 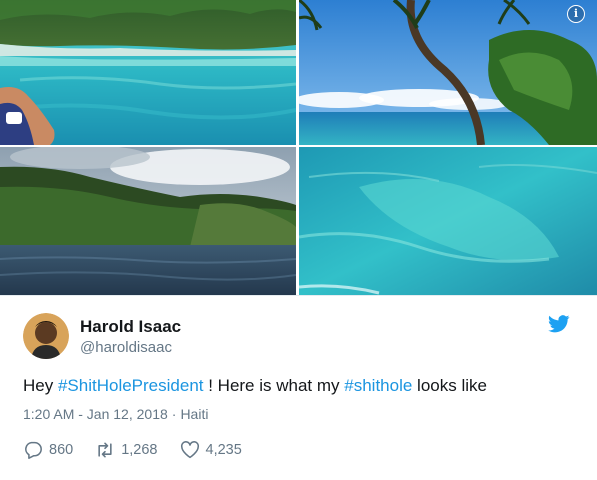 I want to click on retweet-count: 1,268, so click(x=139, y=450).